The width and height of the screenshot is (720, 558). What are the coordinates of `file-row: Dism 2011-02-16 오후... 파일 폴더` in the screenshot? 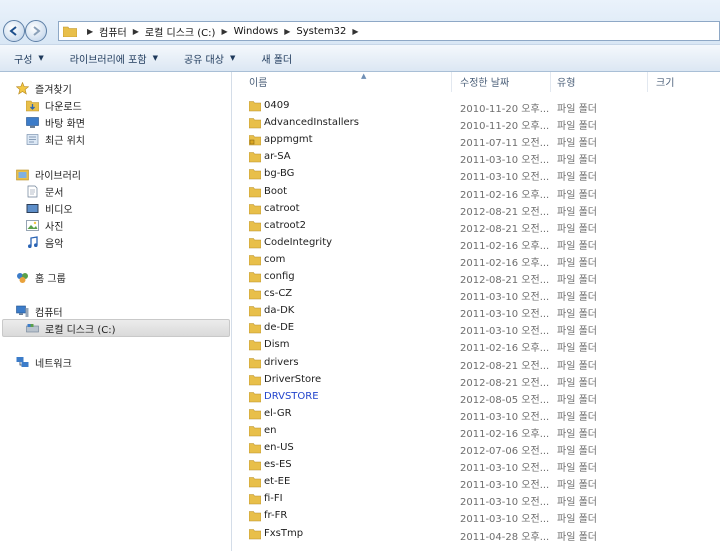 It's located at (476, 345).